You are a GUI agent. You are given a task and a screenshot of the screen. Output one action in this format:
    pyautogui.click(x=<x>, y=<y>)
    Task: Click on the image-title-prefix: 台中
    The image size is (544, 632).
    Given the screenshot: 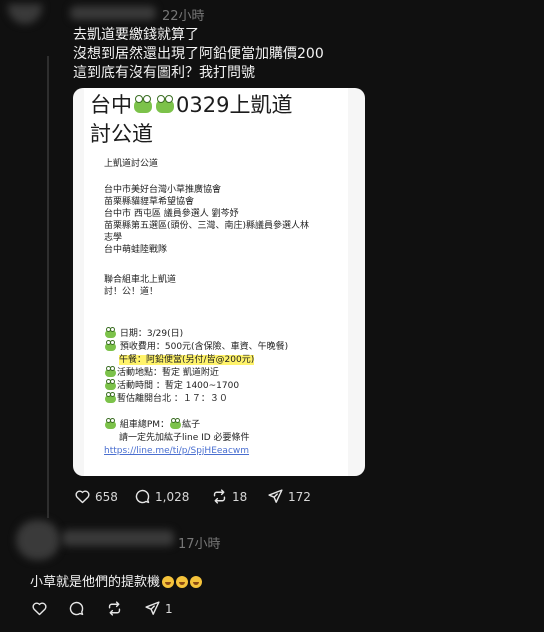 What is the action you would take?
    pyautogui.click(x=111, y=105)
    